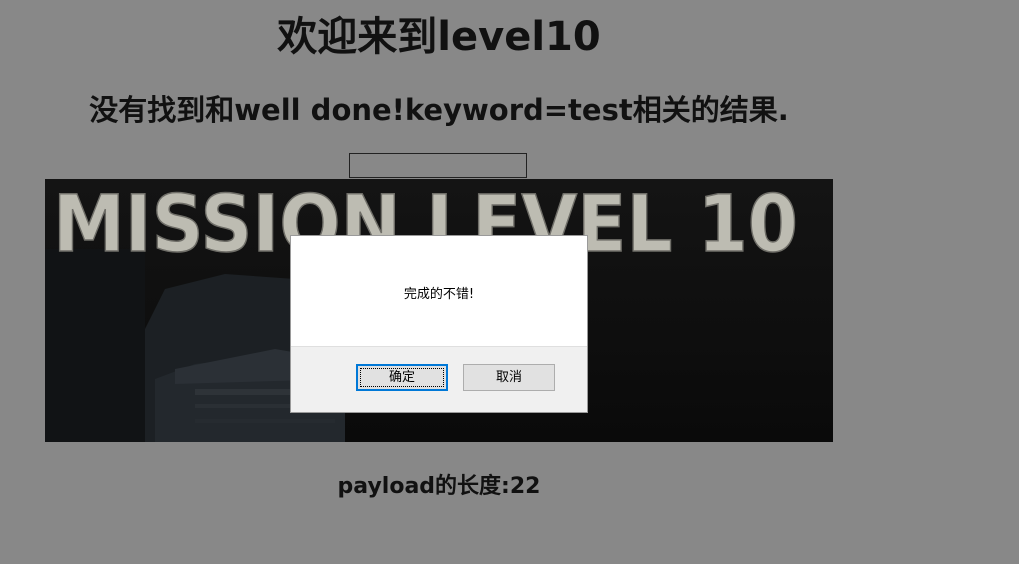 The width and height of the screenshot is (1019, 564). What do you see at coordinates (439, 110) in the screenshot?
I see `result-message: 没有找到和well done!keyword=test相关的结果.` at bounding box center [439, 110].